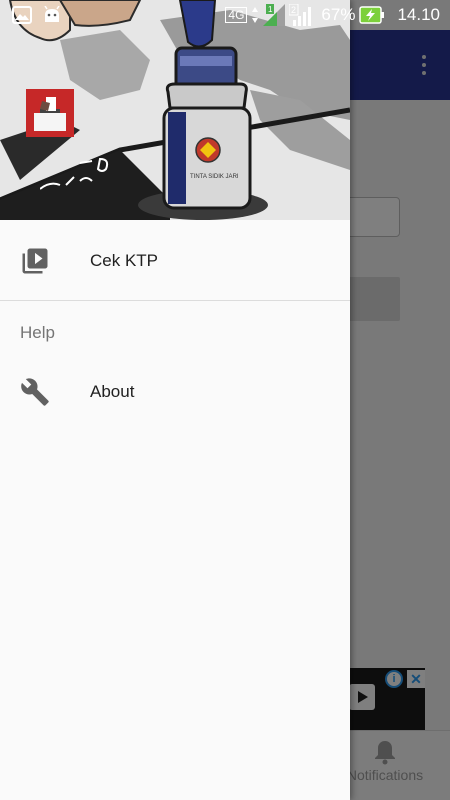 The width and height of the screenshot is (450, 800). Describe the element at coordinates (300, 15) in the screenshot. I see `signal-sim2-icon: 2` at that location.